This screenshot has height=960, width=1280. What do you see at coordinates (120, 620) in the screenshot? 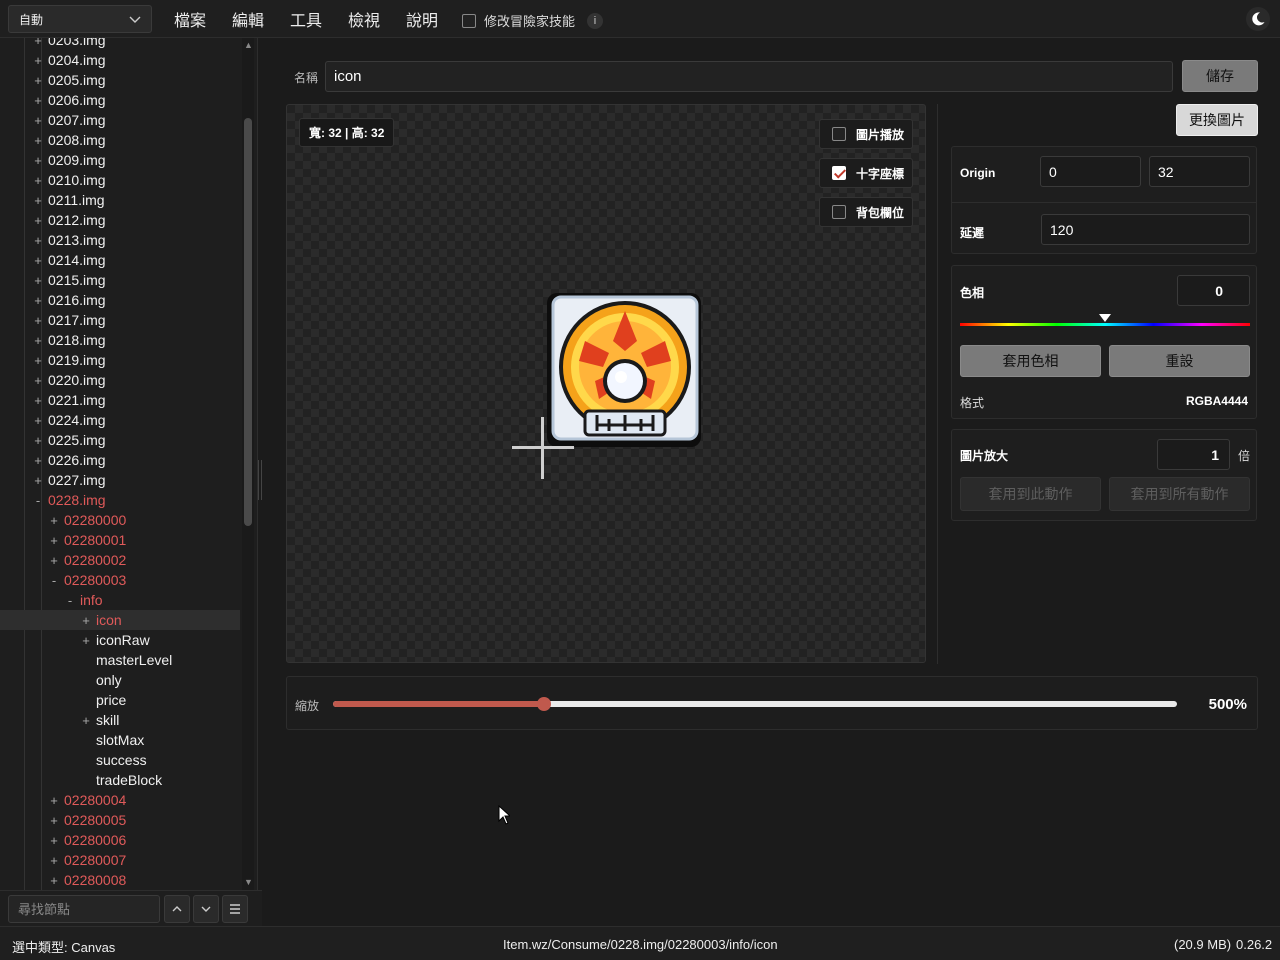
I see `tree-item: + icon` at bounding box center [120, 620].